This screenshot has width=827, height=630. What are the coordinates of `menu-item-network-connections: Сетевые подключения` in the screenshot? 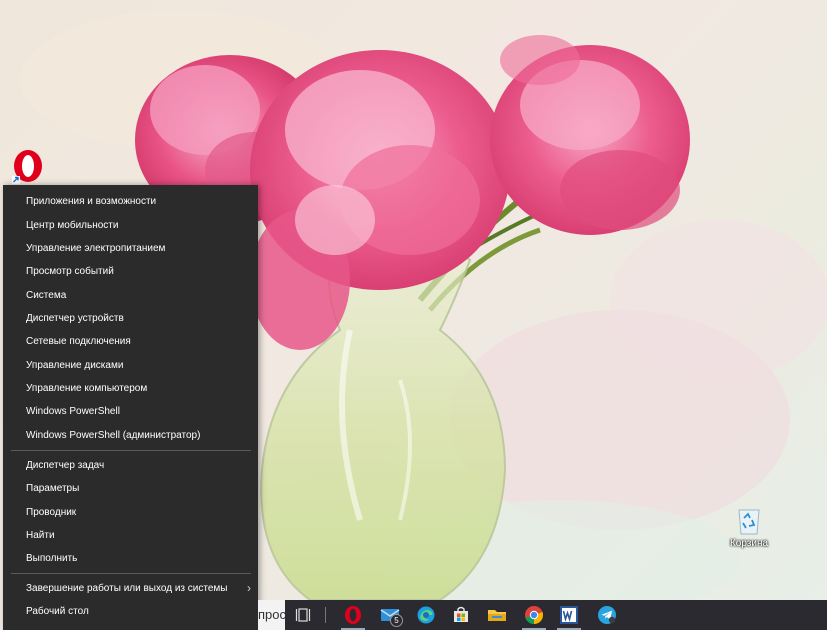 It's located at (130, 341).